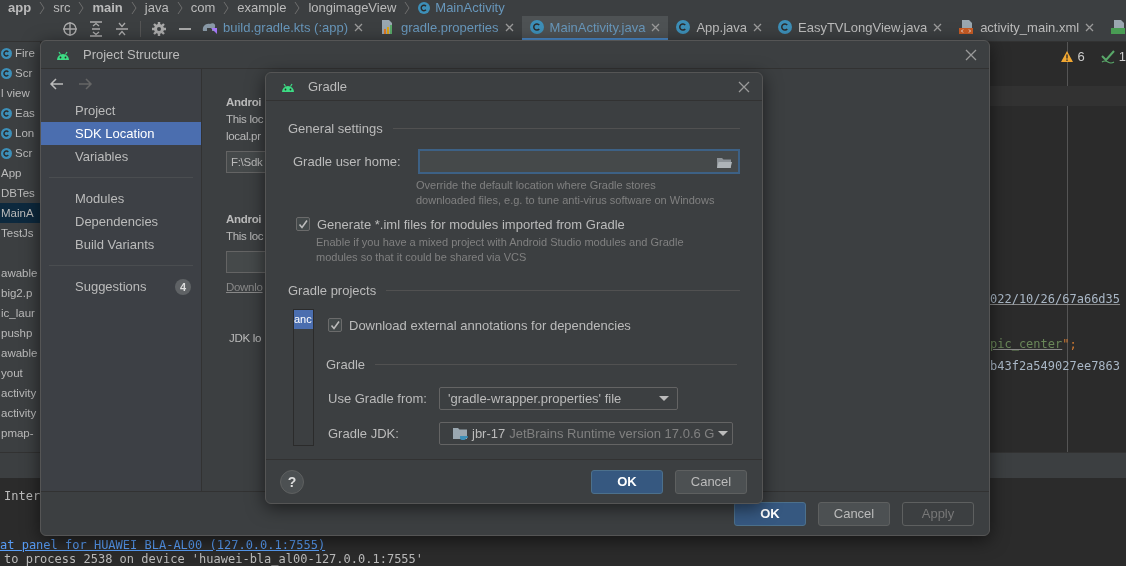  I want to click on nav-item: SDK Location, so click(121, 133).